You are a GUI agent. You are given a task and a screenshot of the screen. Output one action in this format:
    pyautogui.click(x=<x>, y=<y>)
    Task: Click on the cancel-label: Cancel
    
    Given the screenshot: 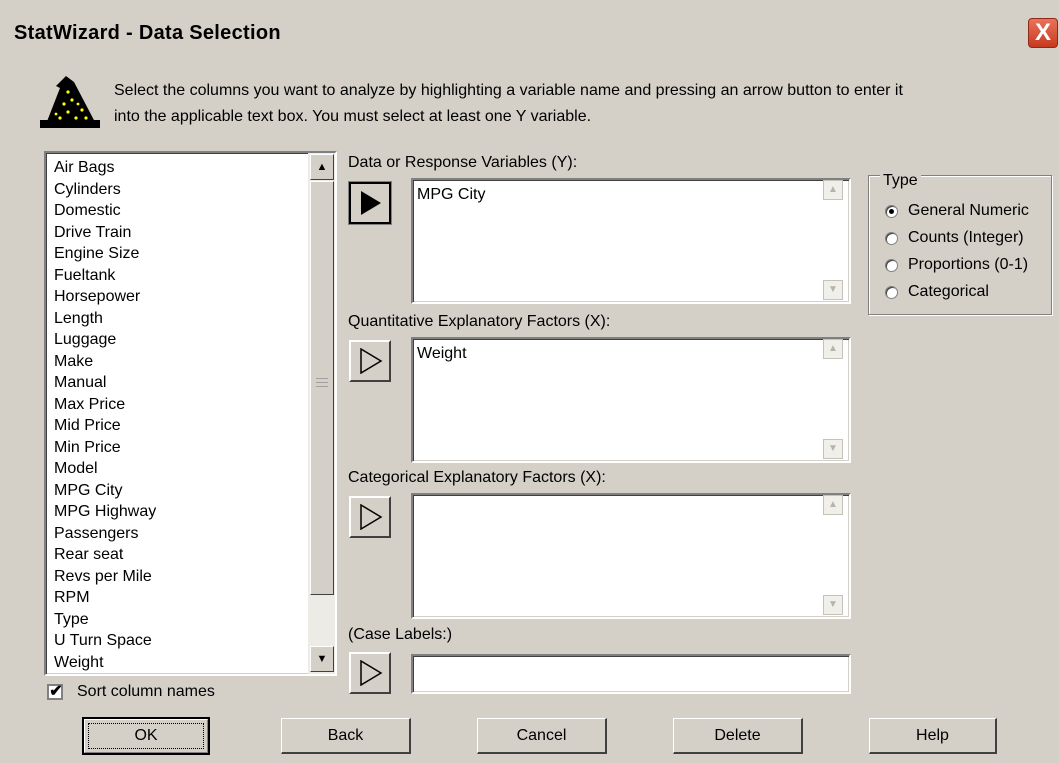 What is the action you would take?
    pyautogui.click(x=541, y=735)
    